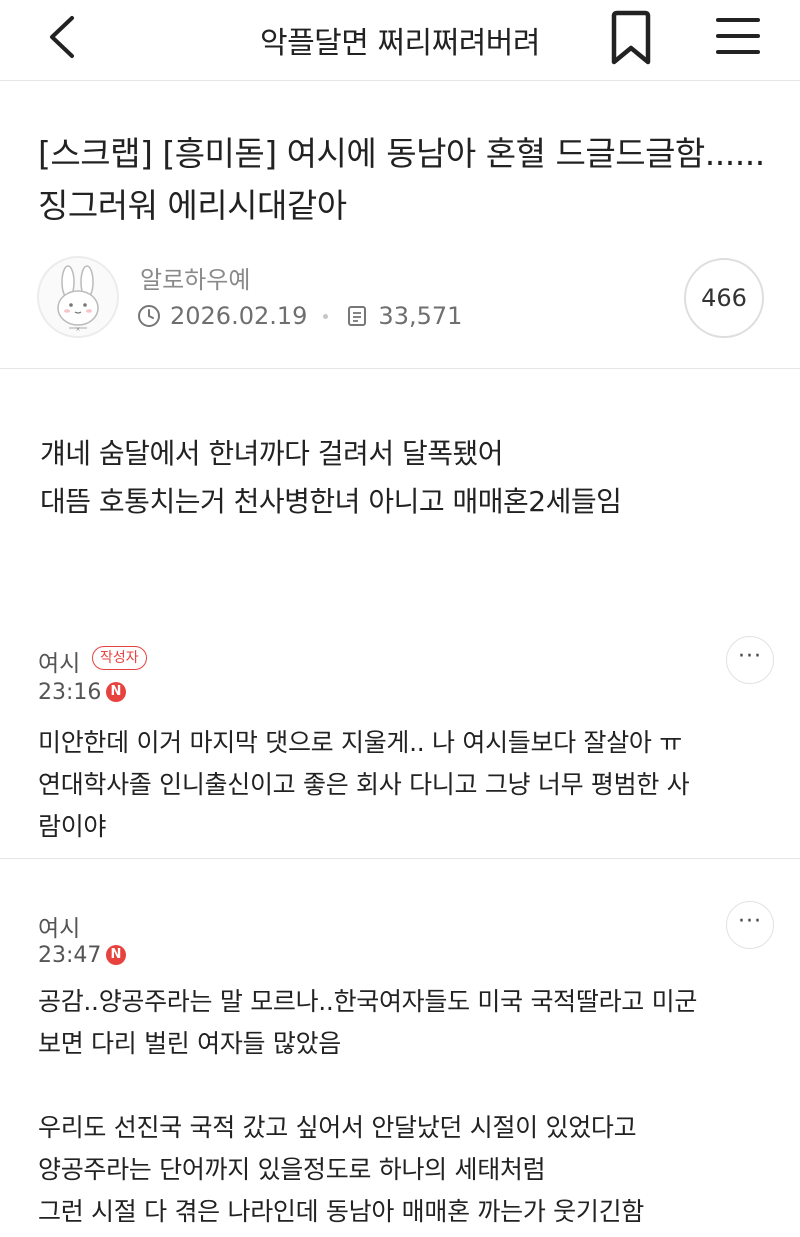 The image size is (800, 1237). What do you see at coordinates (364, 784) in the screenshot?
I see `comment-line: 연대학사졸 인니출신이고 좋은 회사 다니고 그냥 너무 평범한 사` at bounding box center [364, 784].